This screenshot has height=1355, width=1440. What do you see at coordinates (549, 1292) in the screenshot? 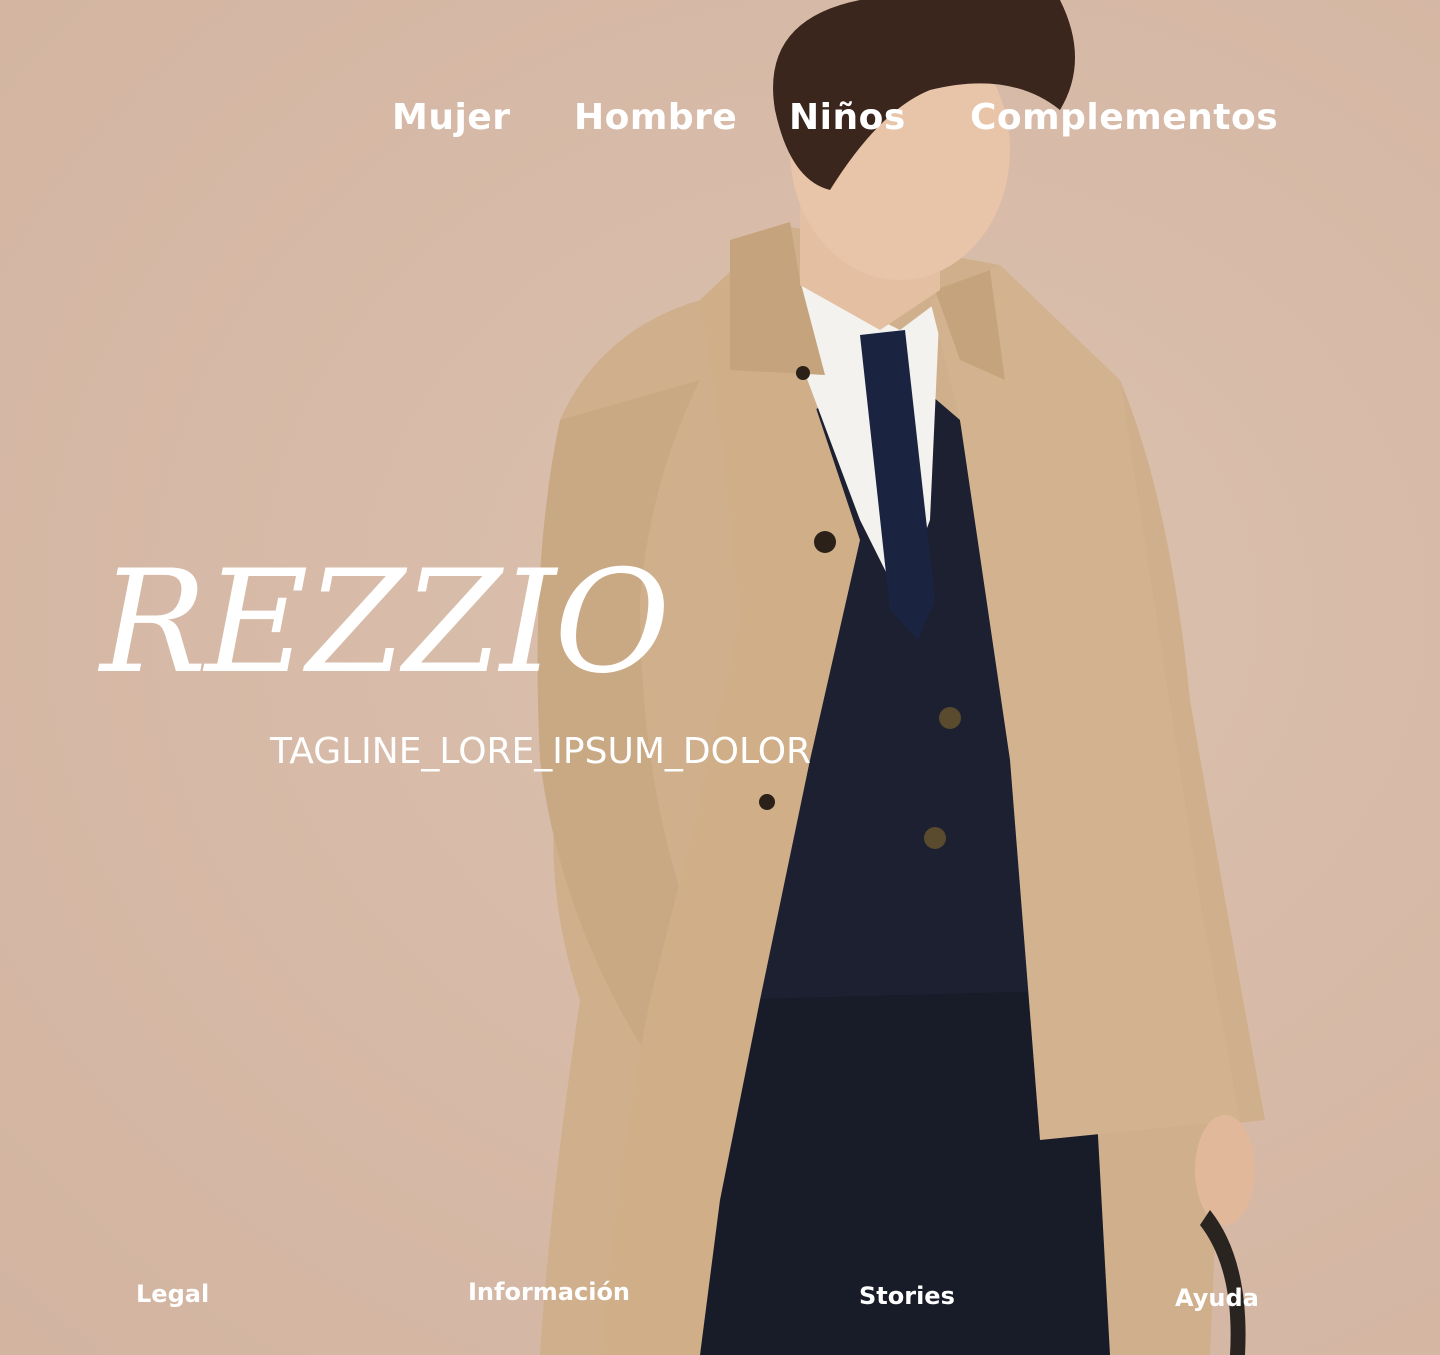
I see `footer-link-informacion: Información` at bounding box center [549, 1292].